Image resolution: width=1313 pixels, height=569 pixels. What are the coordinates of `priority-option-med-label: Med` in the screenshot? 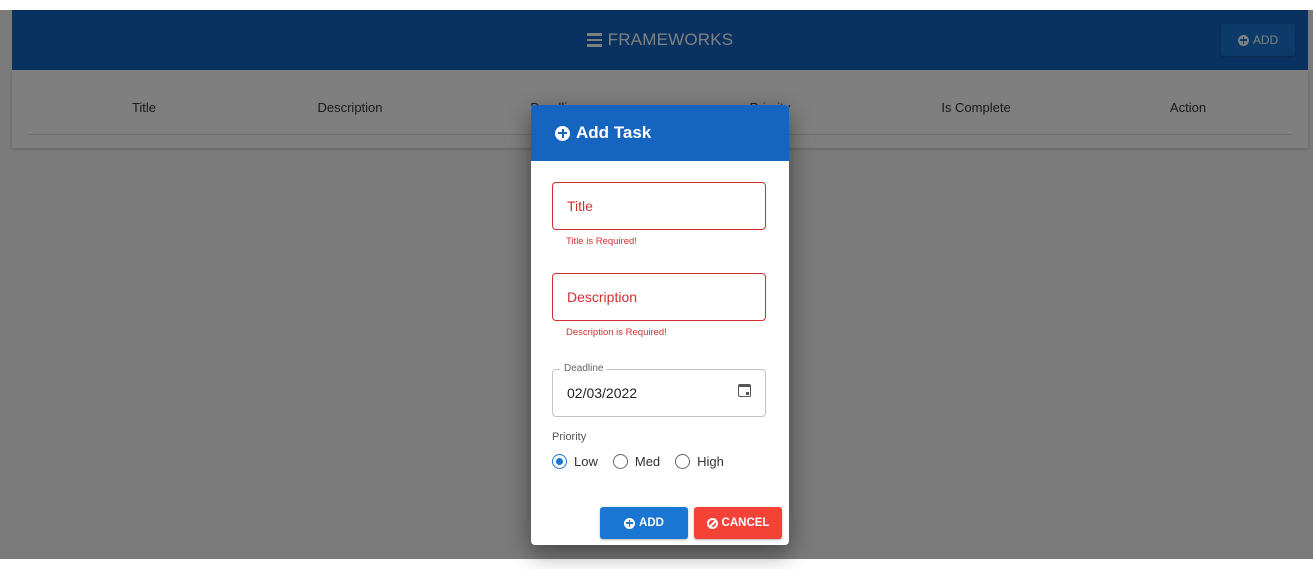 It's located at (647, 461).